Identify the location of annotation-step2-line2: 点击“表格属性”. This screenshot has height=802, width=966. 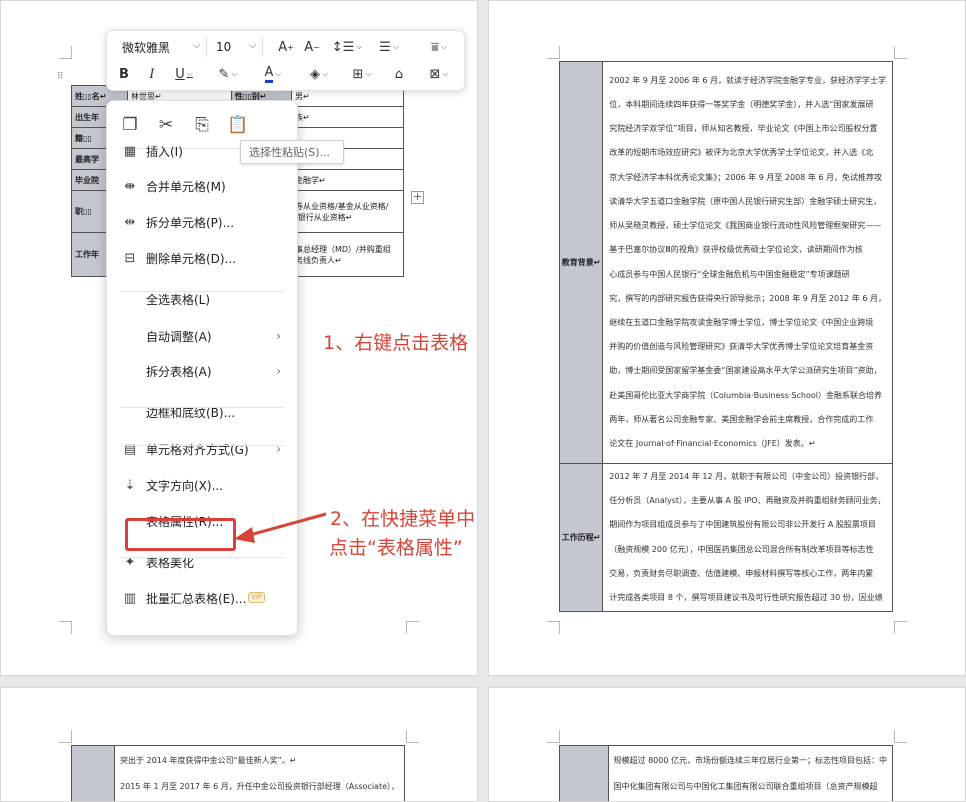
(396, 548).